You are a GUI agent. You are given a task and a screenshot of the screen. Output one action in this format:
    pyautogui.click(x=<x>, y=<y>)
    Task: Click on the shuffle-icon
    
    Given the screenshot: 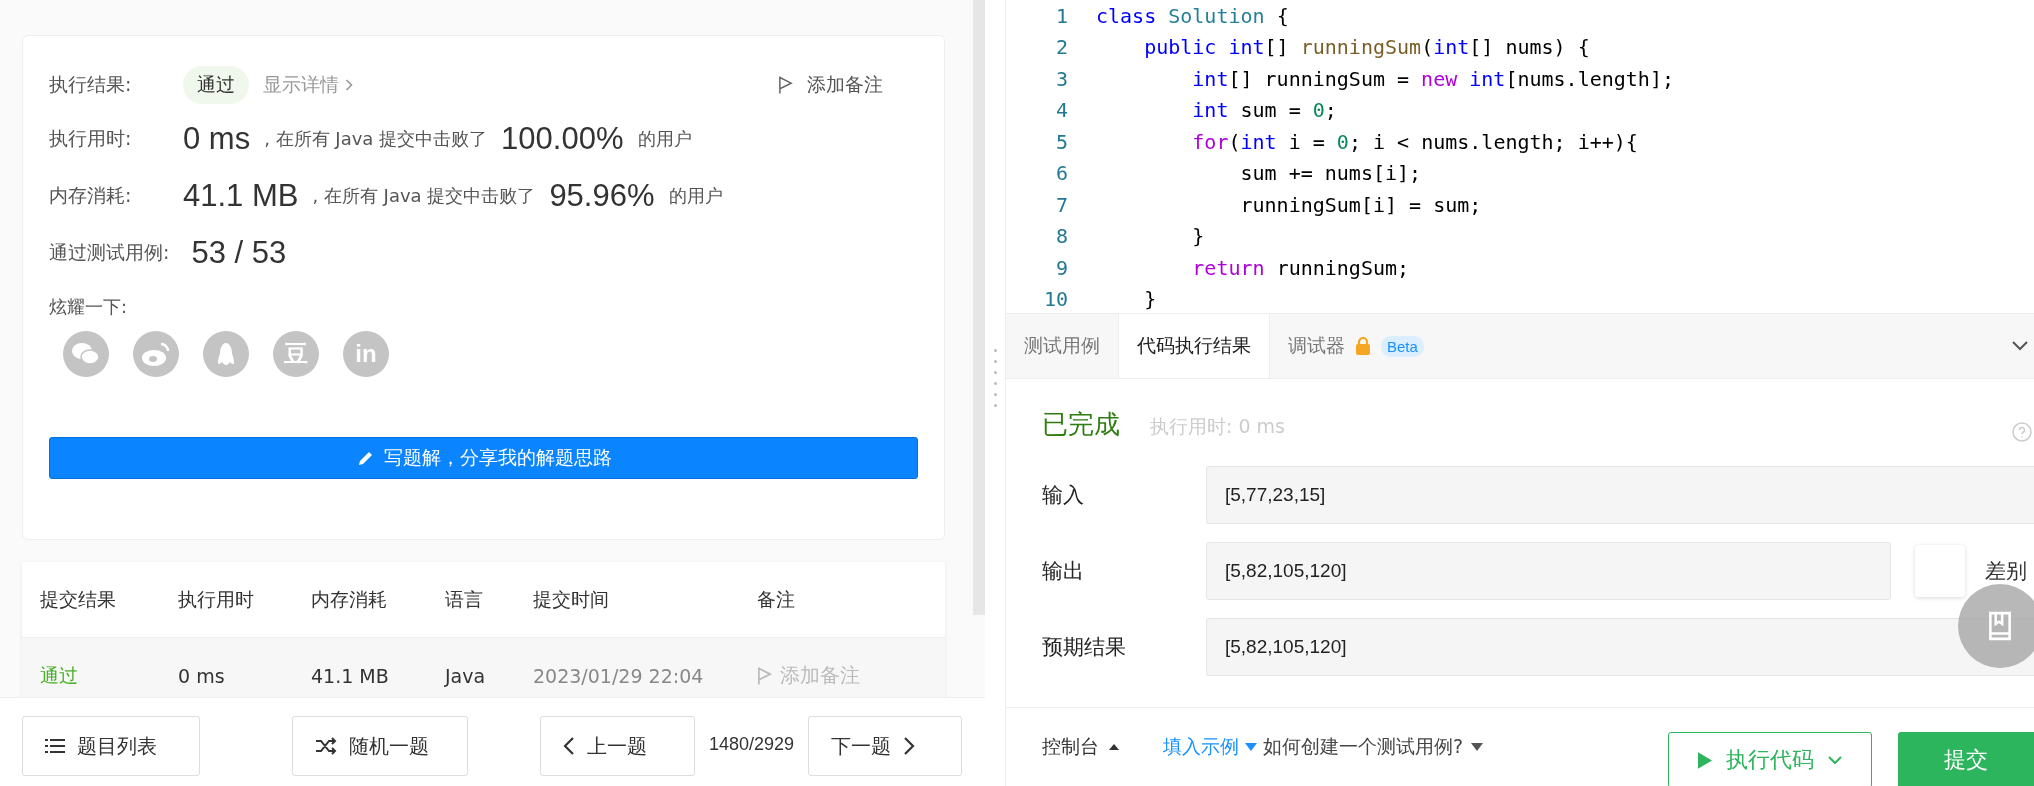 What is the action you would take?
    pyautogui.click(x=326, y=746)
    